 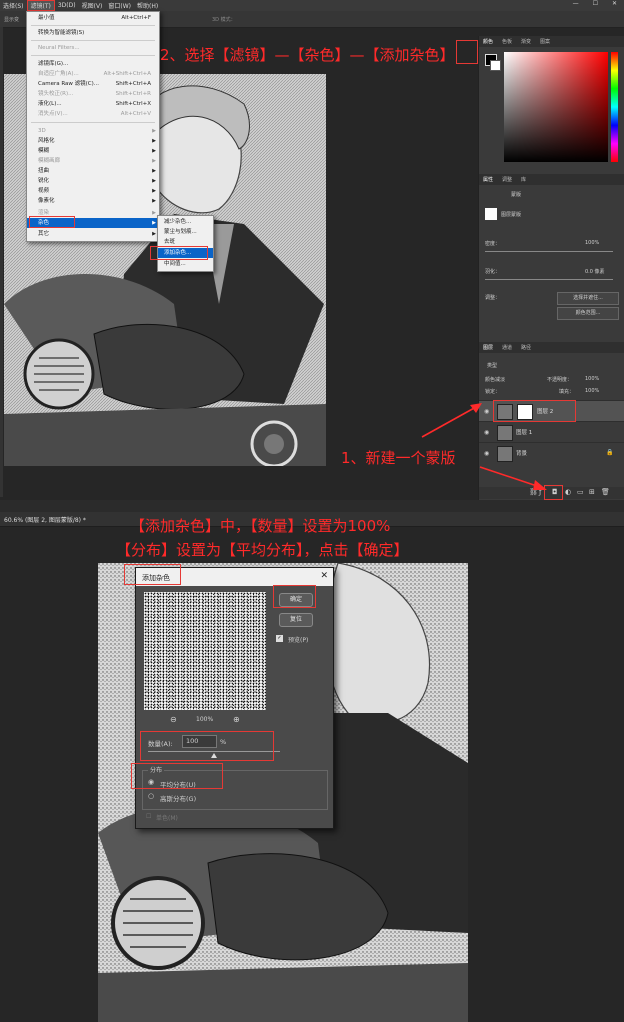 I want to click on menu-item-stylize: 风格化 ▶, so click(x=93, y=141).